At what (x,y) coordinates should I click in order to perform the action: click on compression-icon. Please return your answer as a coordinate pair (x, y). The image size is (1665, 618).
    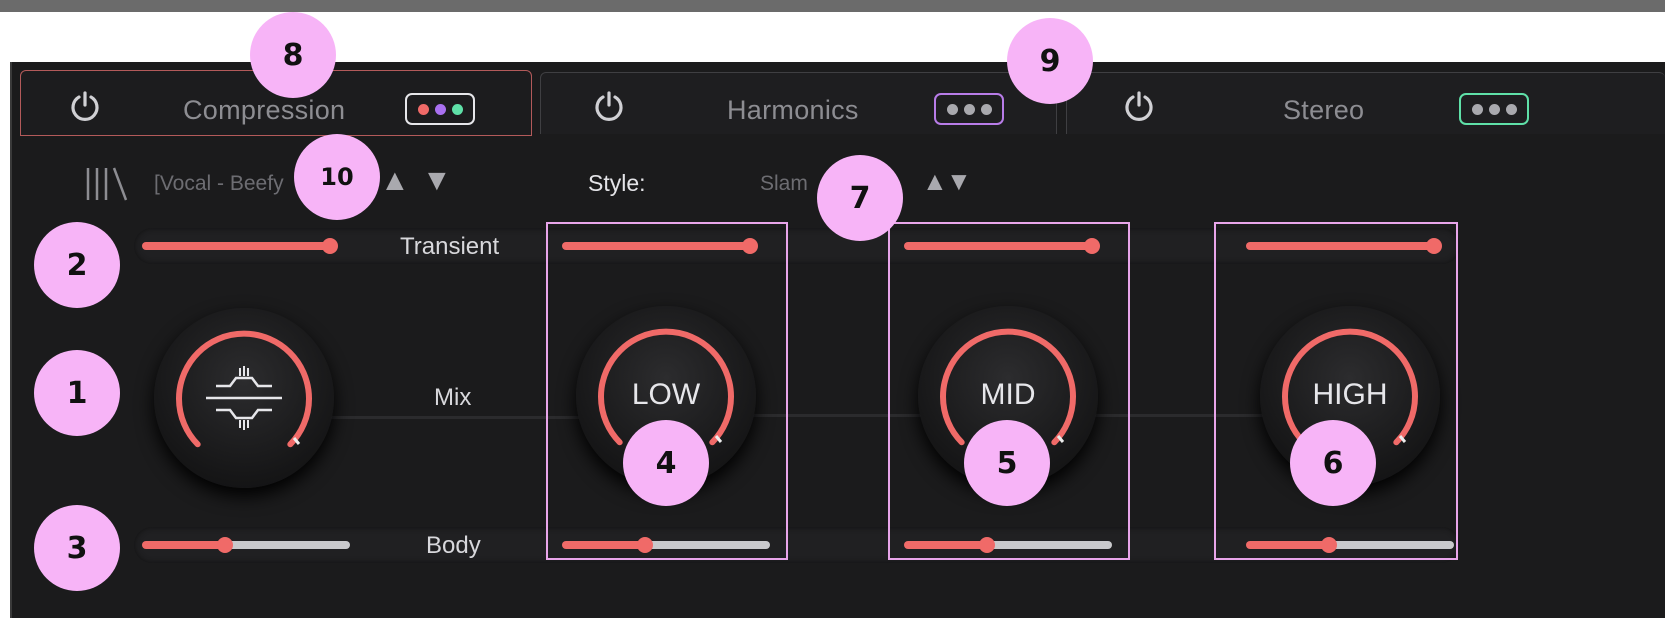
    Looking at the image, I should click on (244, 398).